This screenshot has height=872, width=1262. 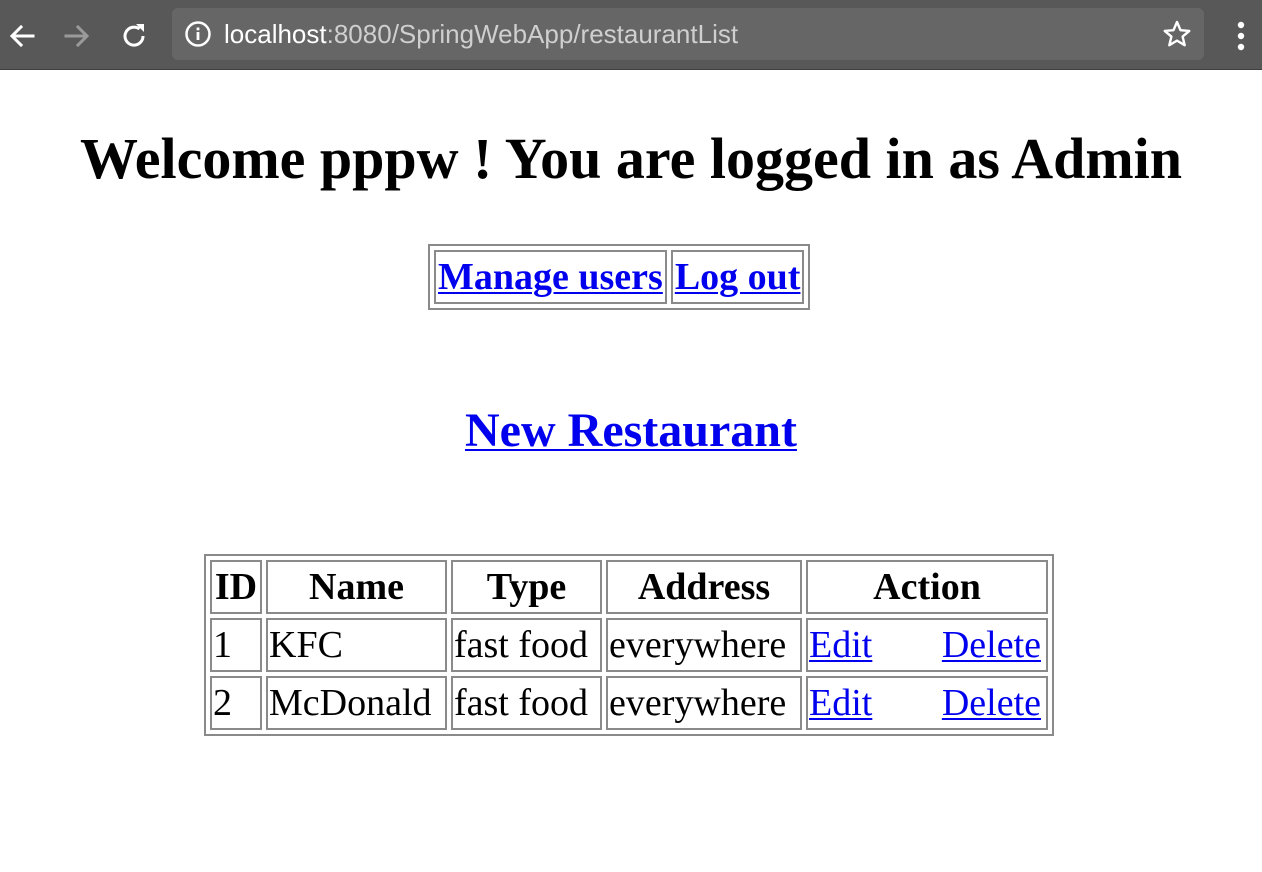 I want to click on cell-name: McDonald, so click(x=356, y=703).